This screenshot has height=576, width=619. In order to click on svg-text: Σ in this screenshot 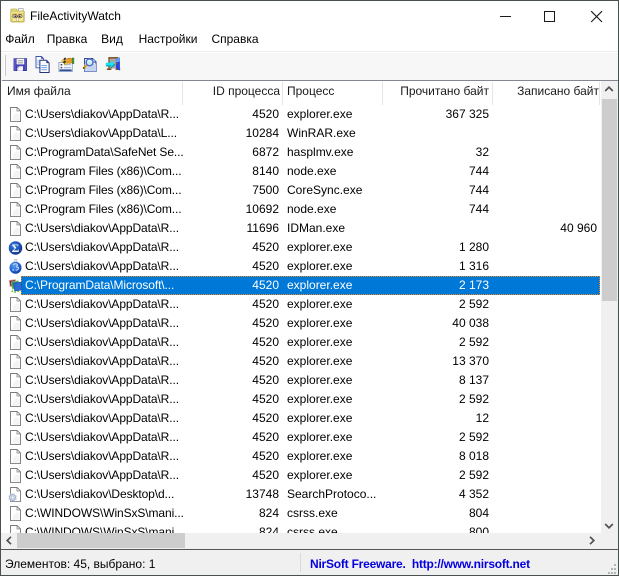, I will do `click(16, 248)`.